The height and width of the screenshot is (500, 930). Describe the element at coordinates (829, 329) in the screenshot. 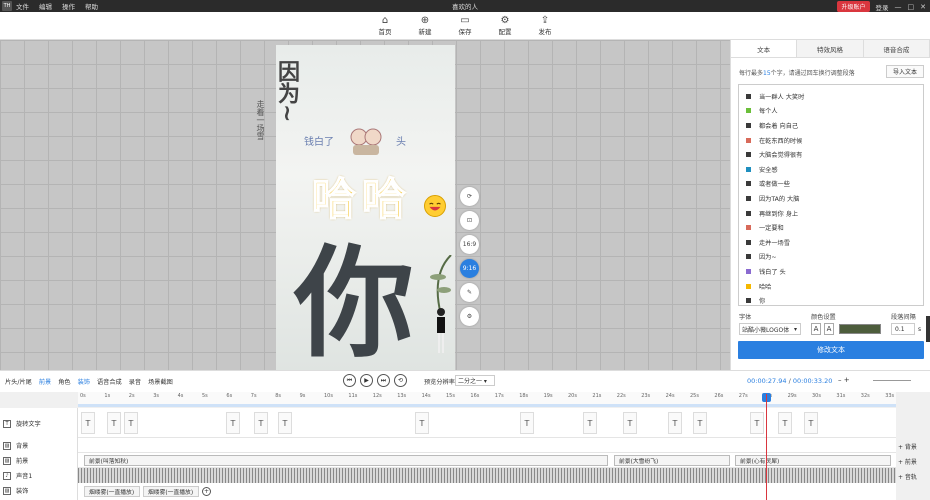

I see `text-style-a-outline-button: A` at that location.